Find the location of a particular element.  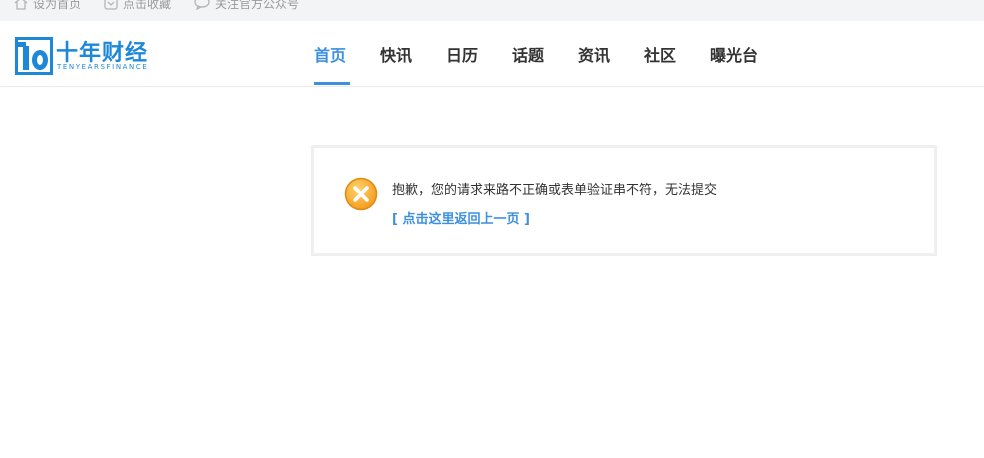

add-favorite-link: 点击收藏 is located at coordinates (137, 6).